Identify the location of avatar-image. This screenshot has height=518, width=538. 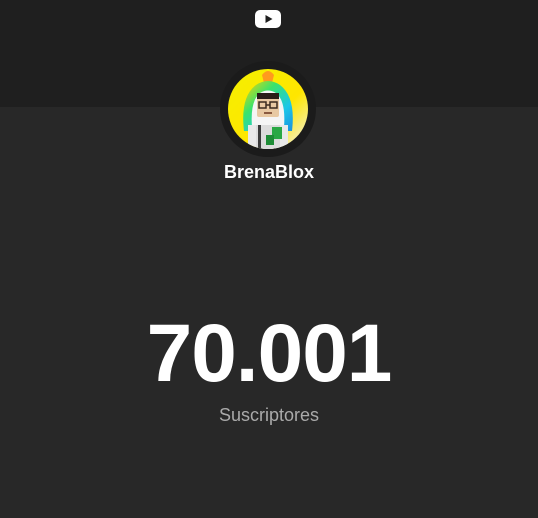
(268, 109).